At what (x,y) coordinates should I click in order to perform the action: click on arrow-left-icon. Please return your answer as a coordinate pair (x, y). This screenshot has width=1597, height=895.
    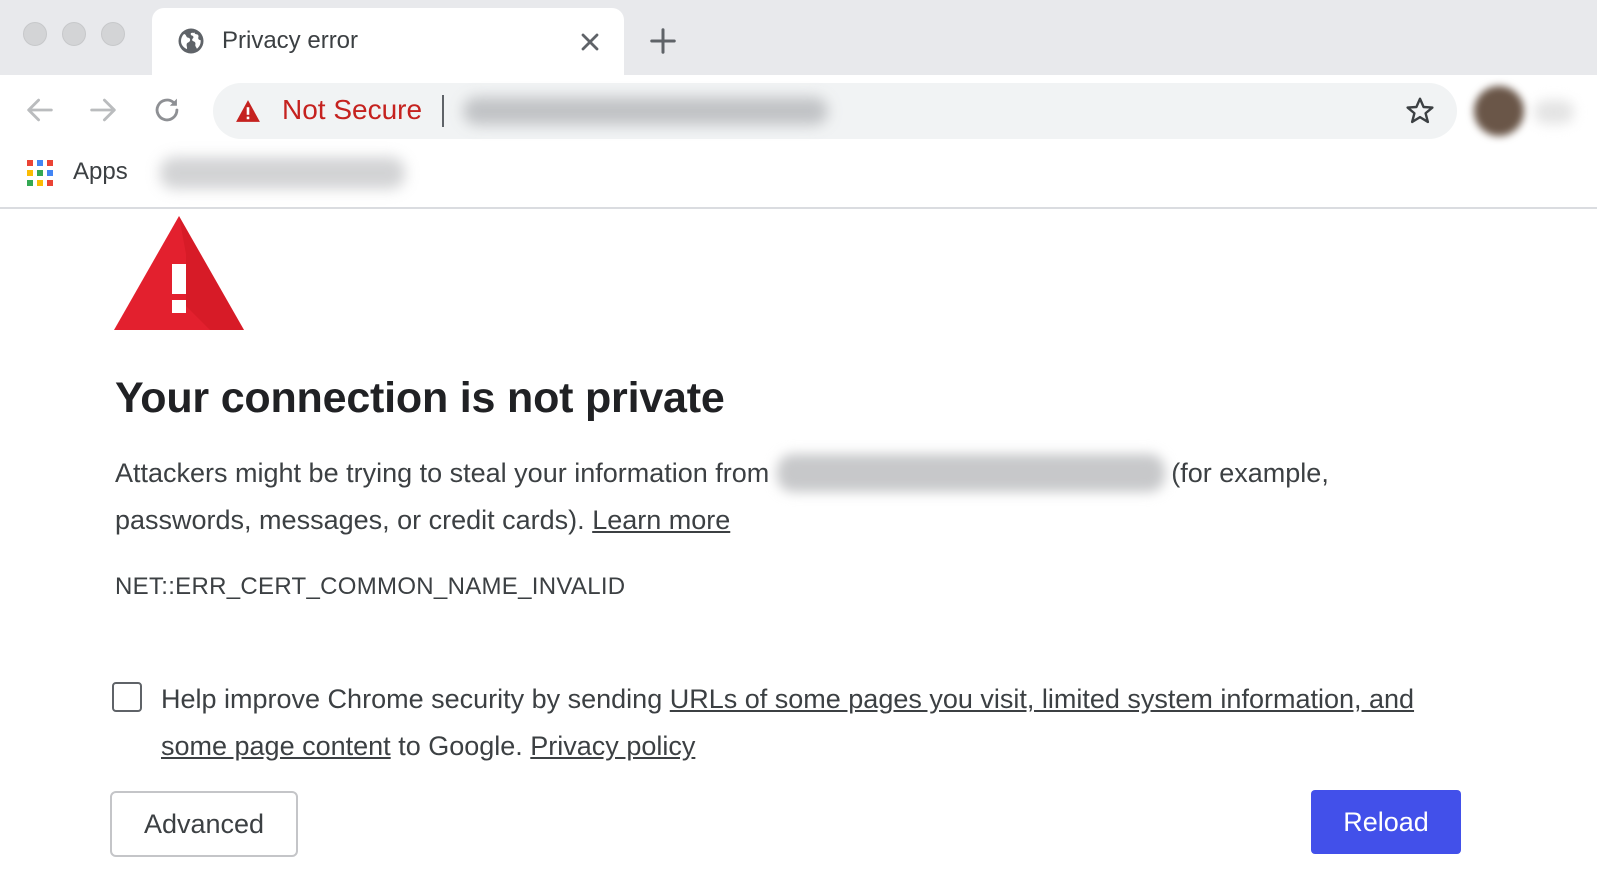
    Looking at the image, I should click on (40, 110).